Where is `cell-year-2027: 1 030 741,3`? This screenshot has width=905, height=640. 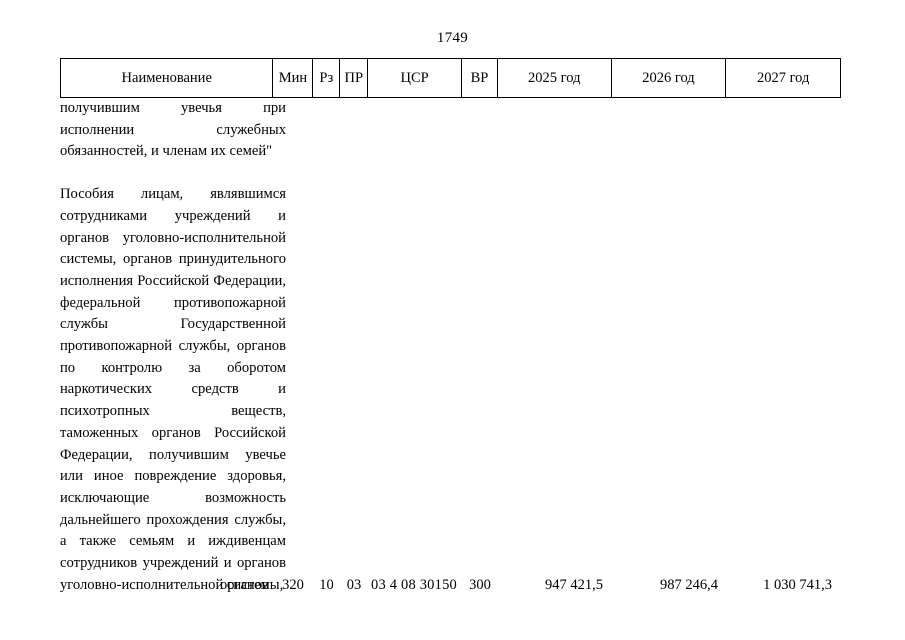 cell-year-2027: 1 030 741,3 is located at coordinates (797, 585).